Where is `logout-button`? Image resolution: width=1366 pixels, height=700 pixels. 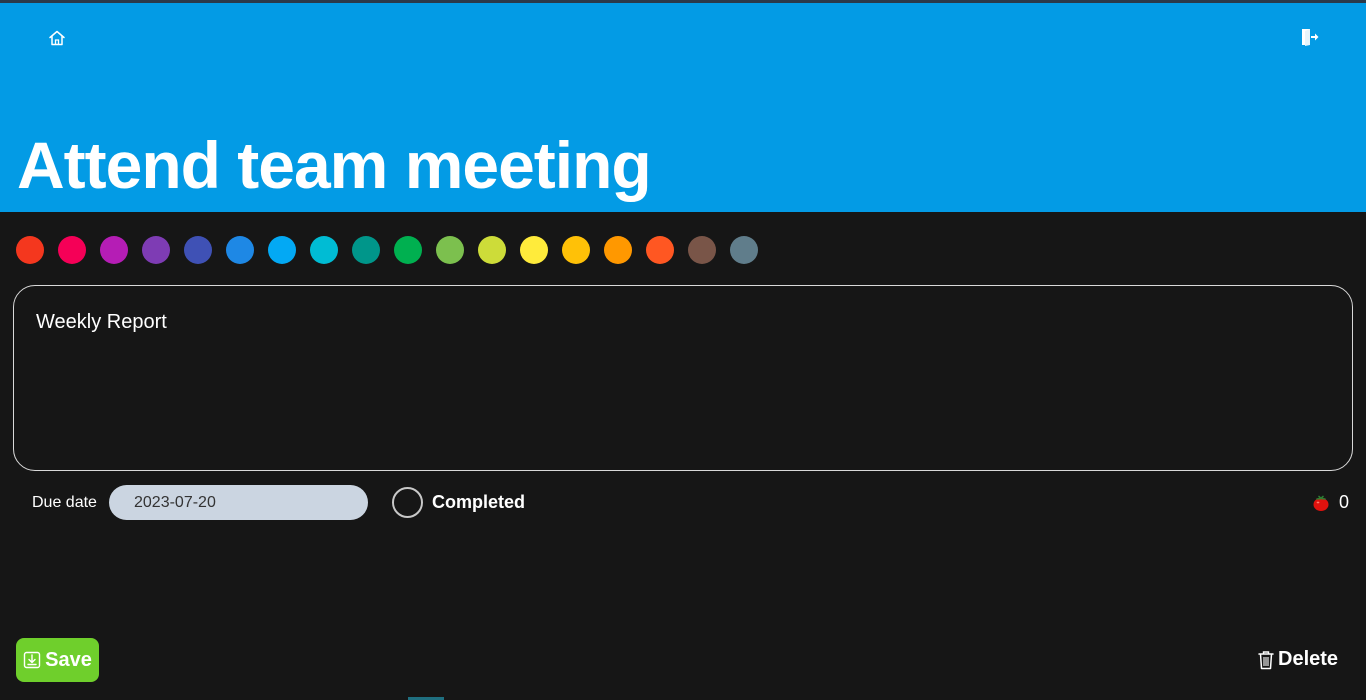 logout-button is located at coordinates (1309, 37).